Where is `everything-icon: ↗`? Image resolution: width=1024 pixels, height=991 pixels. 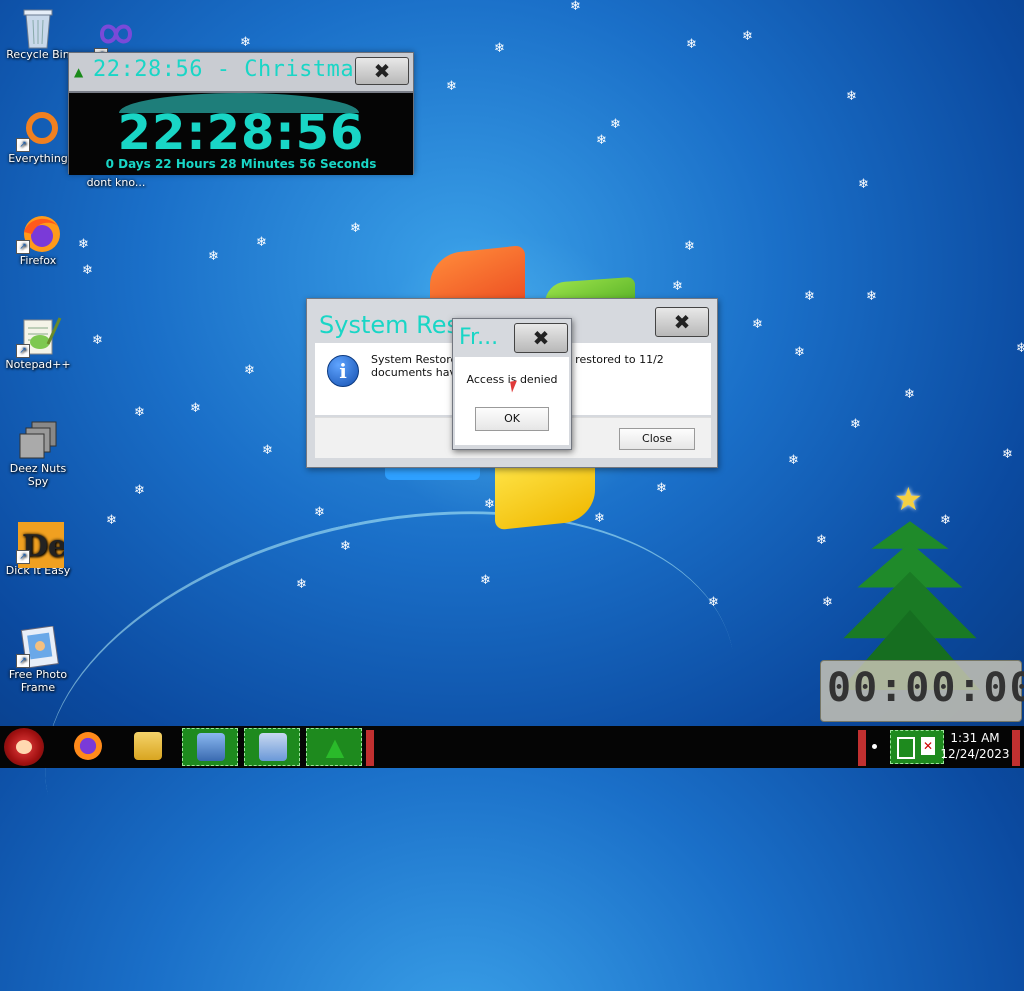
everything-icon: ↗ is located at coordinates (37, 131).